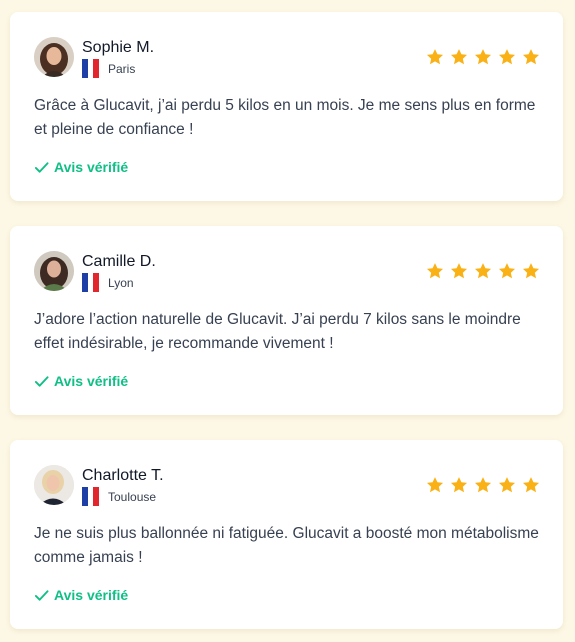  I want to click on reviewer-city: Lyon, so click(121, 282).